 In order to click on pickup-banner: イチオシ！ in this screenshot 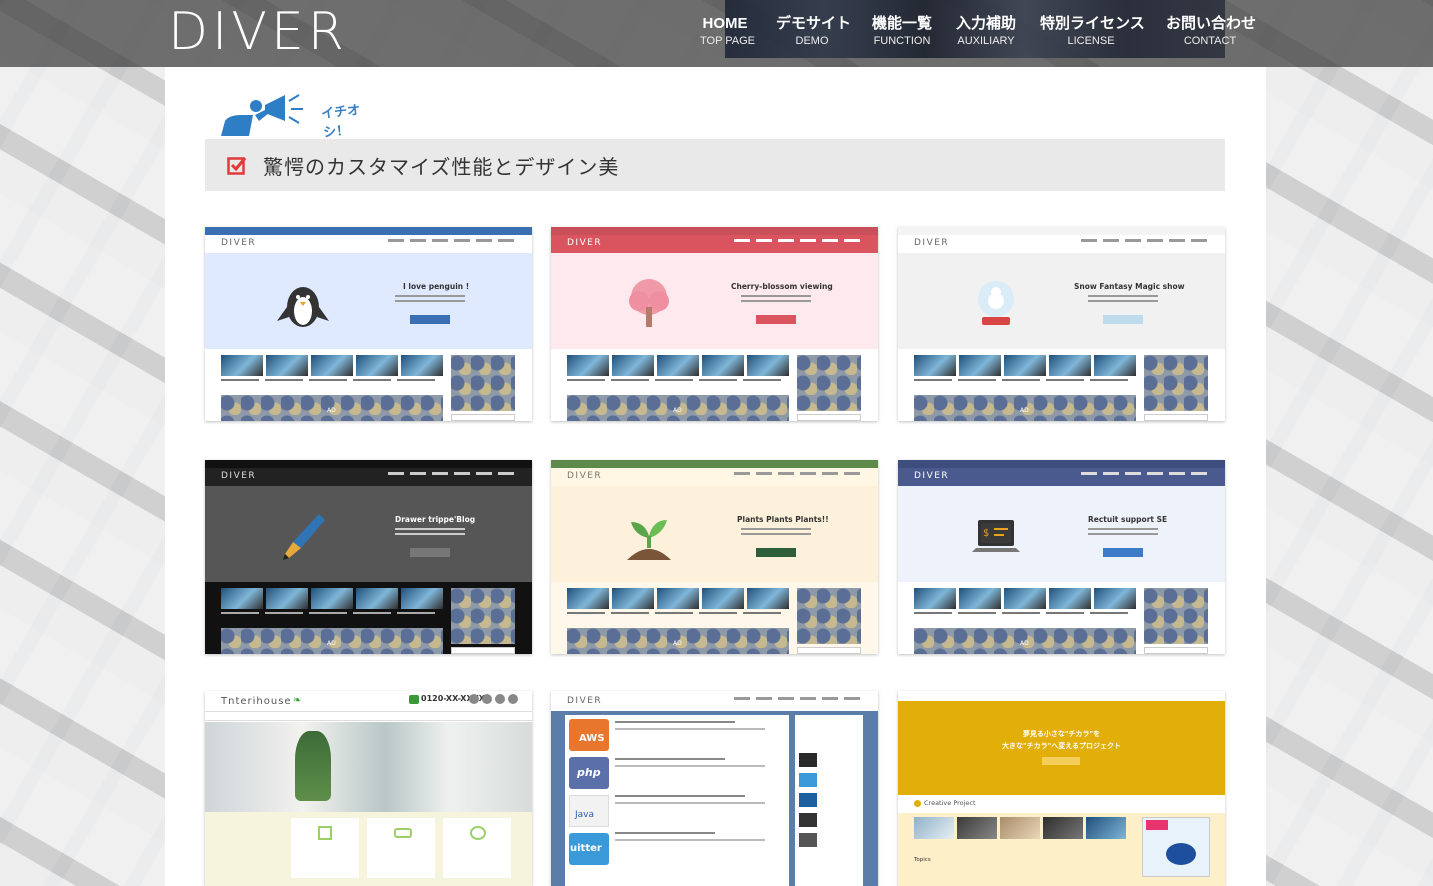, I will do `click(299, 116)`.